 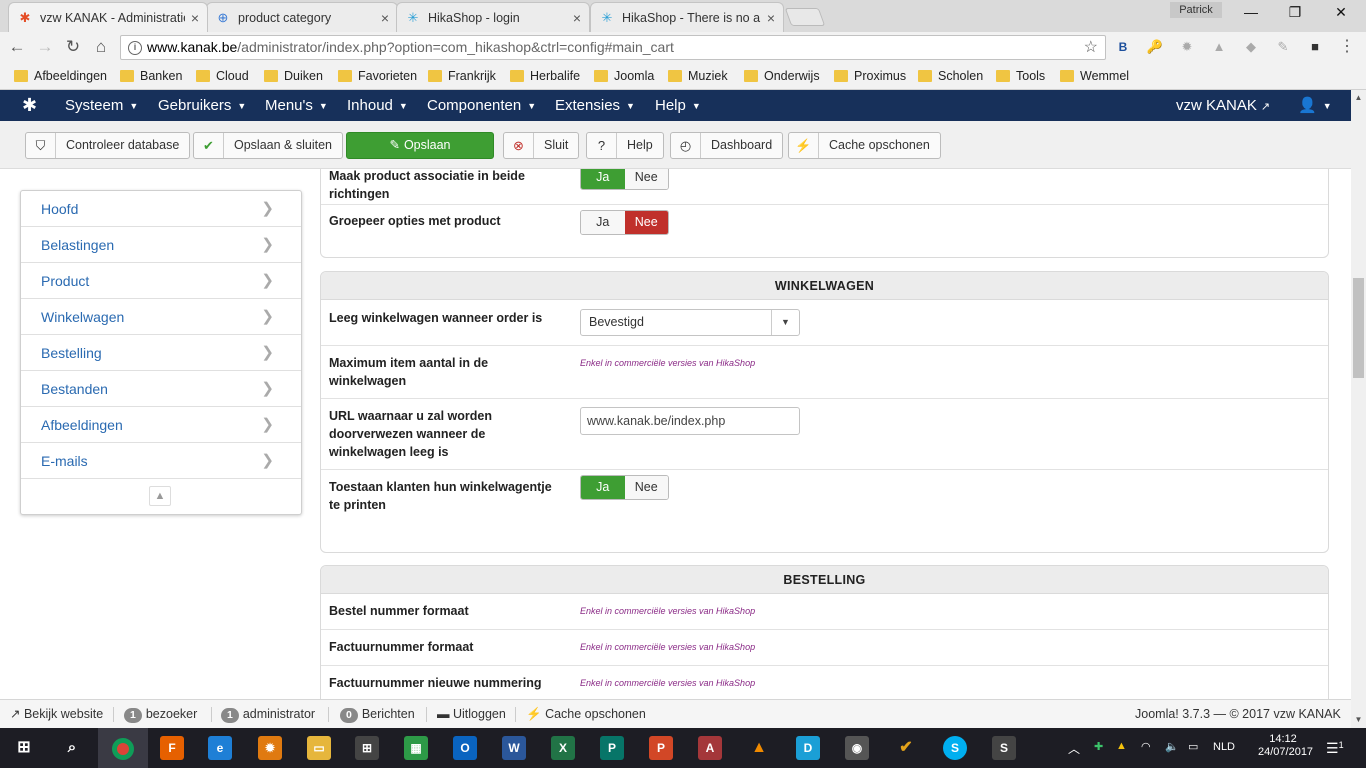 I want to click on edge-icon: e, so click(x=220, y=748).